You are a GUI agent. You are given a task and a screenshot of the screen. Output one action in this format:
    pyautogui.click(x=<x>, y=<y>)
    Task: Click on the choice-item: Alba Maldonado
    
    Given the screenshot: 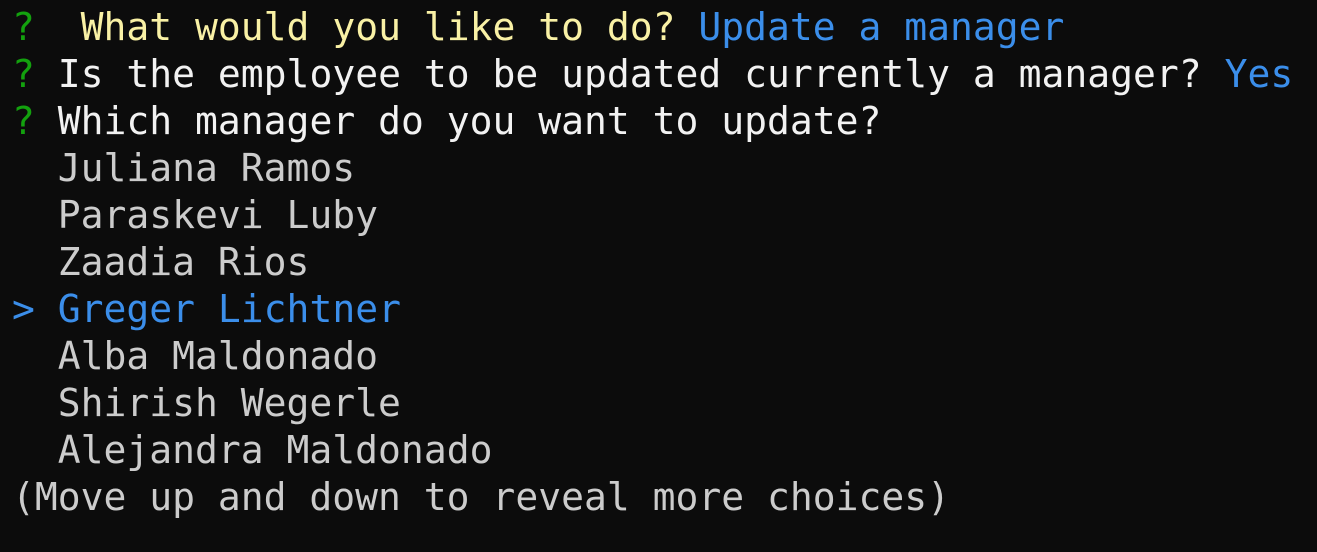 What is the action you would take?
    pyautogui.click(x=664, y=356)
    